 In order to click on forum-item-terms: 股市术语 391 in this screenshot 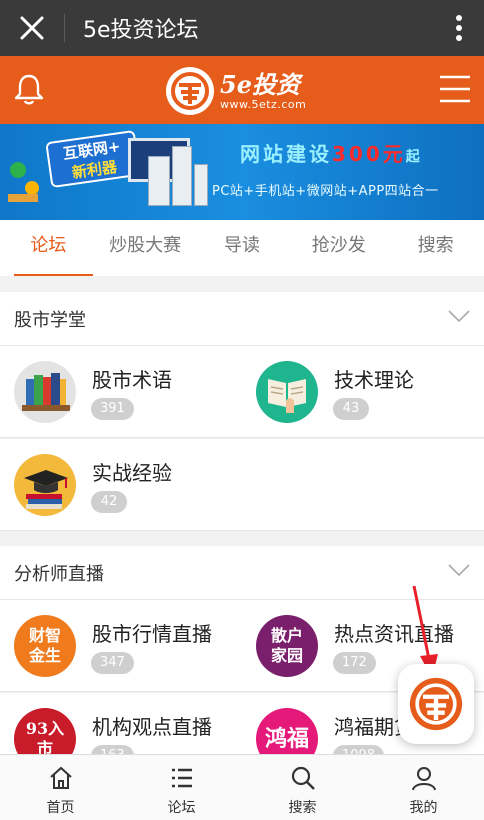, I will do `click(121, 392)`.